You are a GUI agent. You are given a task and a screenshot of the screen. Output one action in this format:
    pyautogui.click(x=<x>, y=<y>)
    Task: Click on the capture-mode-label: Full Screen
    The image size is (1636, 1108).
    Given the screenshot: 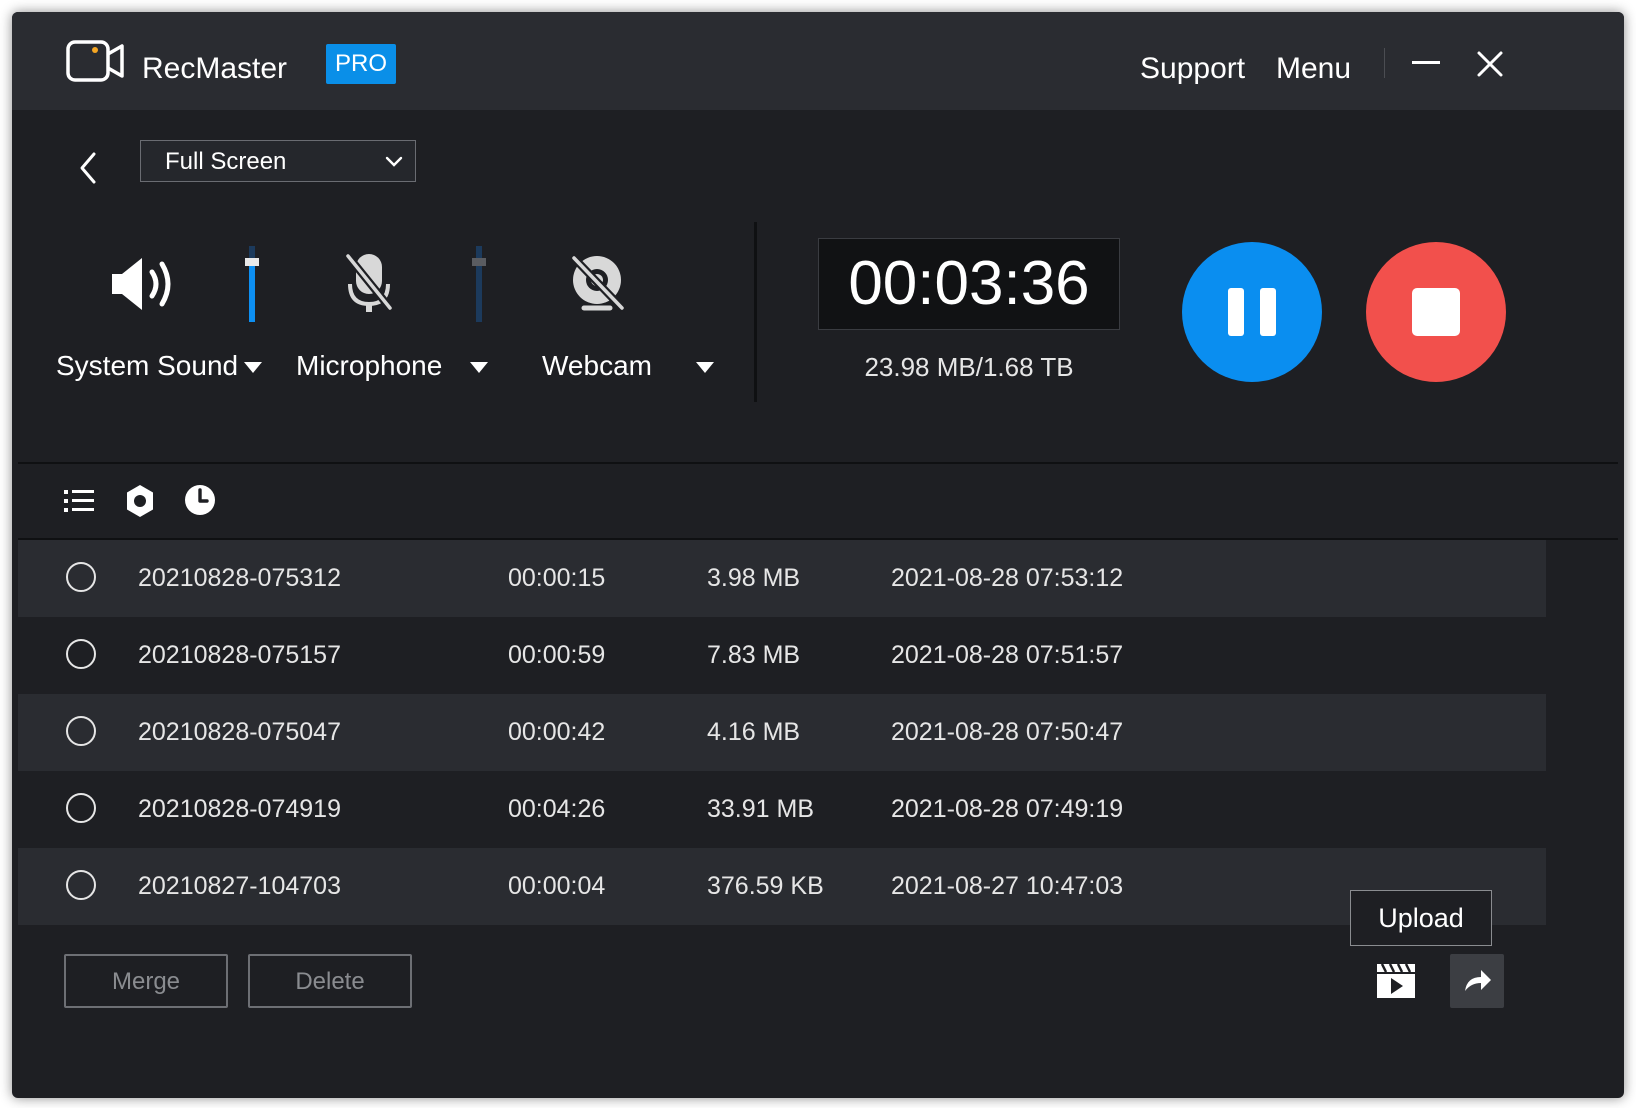 What is the action you would take?
    pyautogui.click(x=226, y=161)
    